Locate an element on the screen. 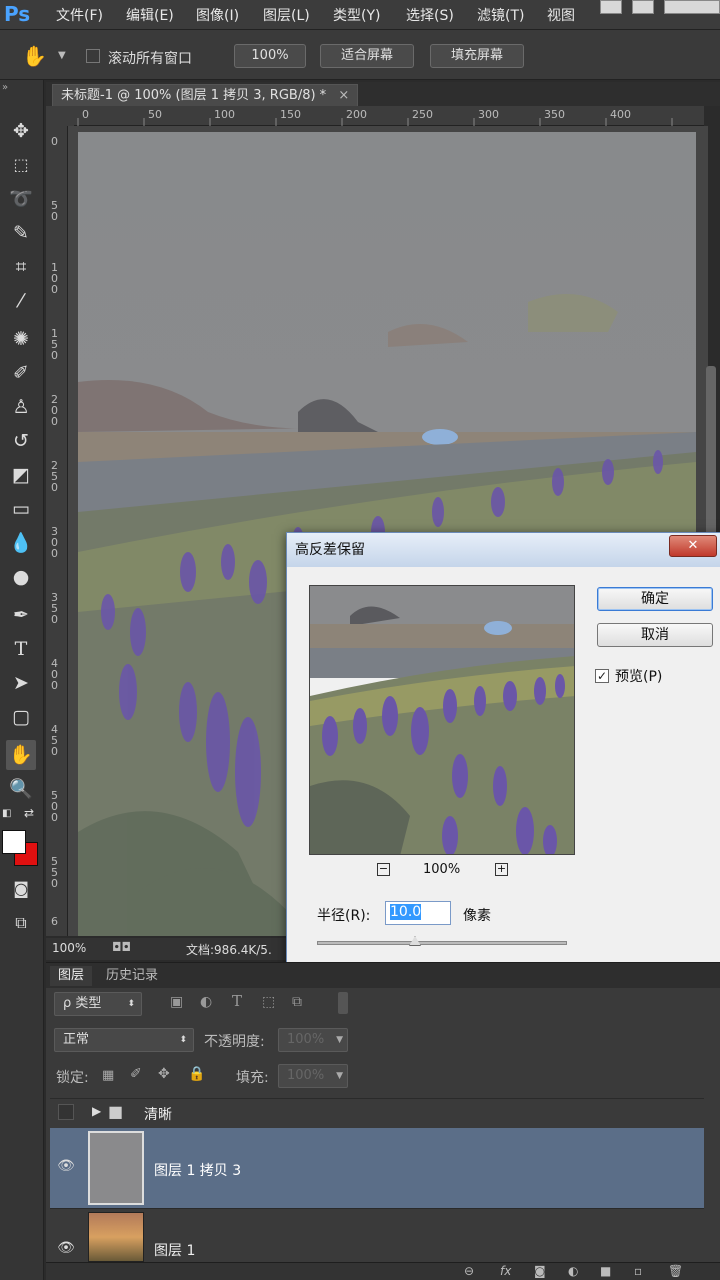 The width and height of the screenshot is (720, 1280). panel-collapse-icon: » is located at coordinates (5, 87).